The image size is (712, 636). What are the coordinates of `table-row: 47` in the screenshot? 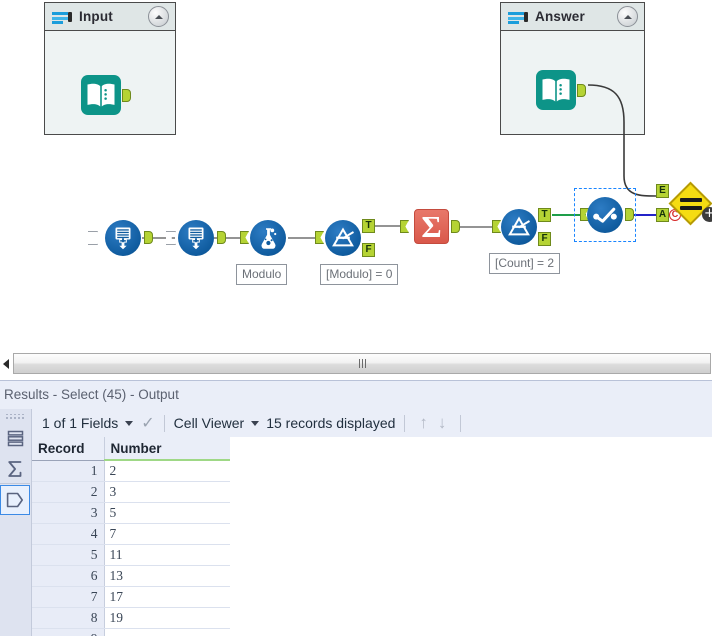 It's located at (131, 534).